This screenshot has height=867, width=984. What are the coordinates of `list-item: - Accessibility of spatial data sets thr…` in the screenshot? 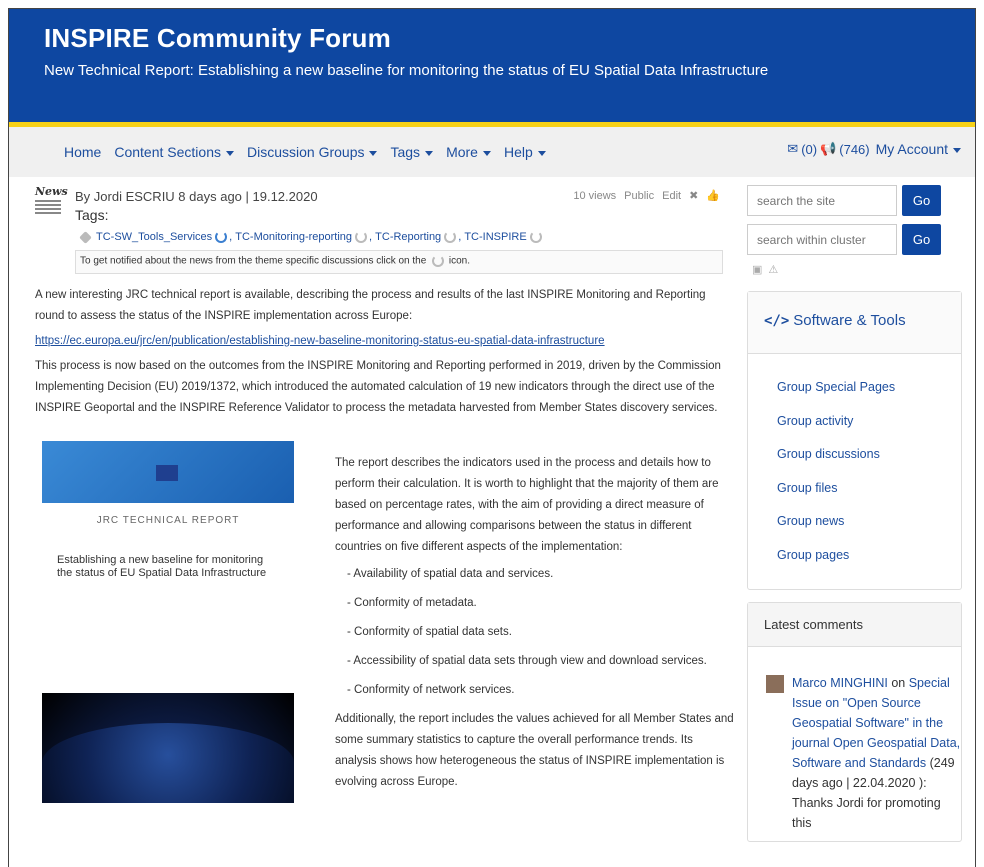 It's located at (527, 661).